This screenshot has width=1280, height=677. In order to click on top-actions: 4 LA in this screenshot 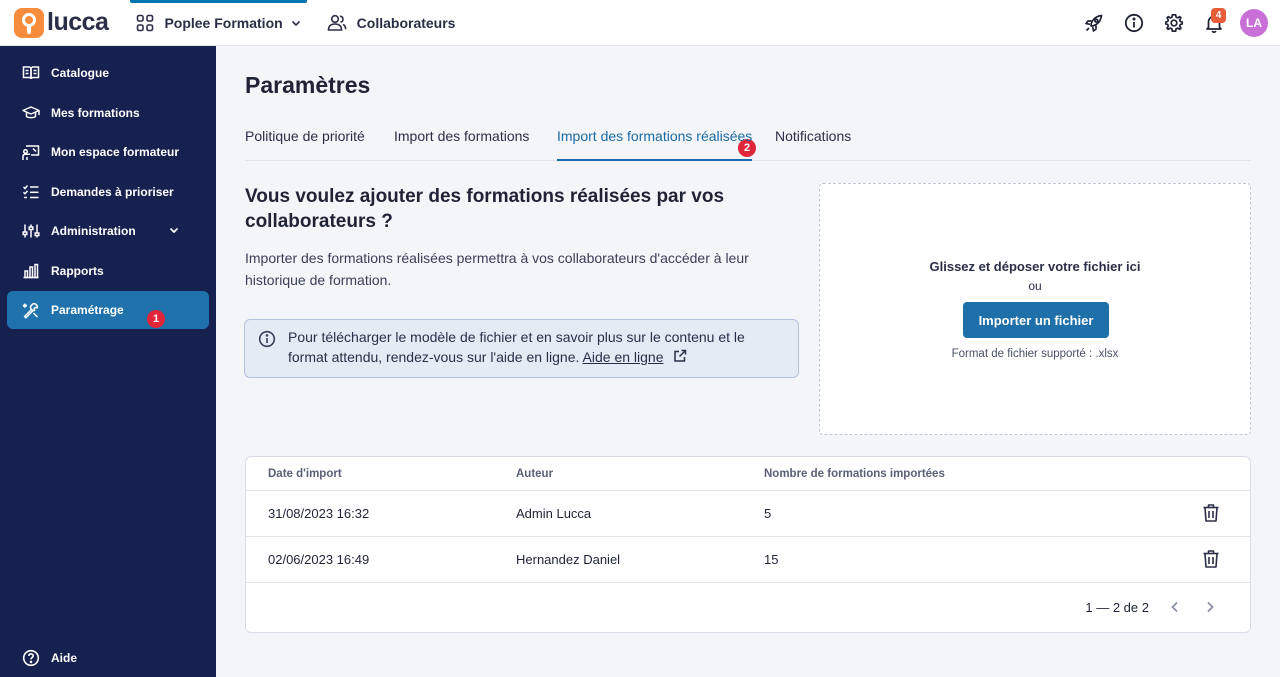, I will do `click(1171, 23)`.